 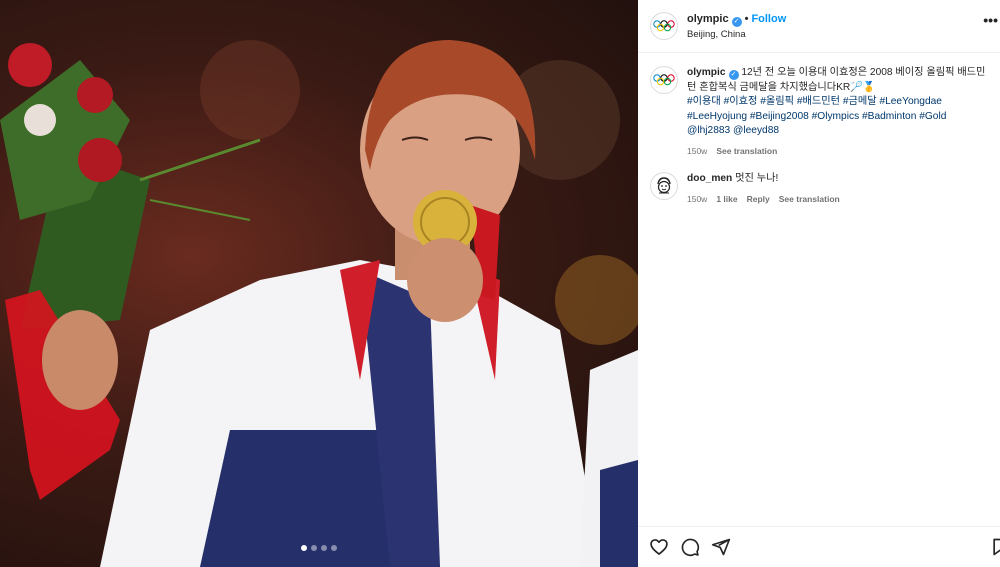 I want to click on more-options-icon: •••, so click(x=990, y=20).